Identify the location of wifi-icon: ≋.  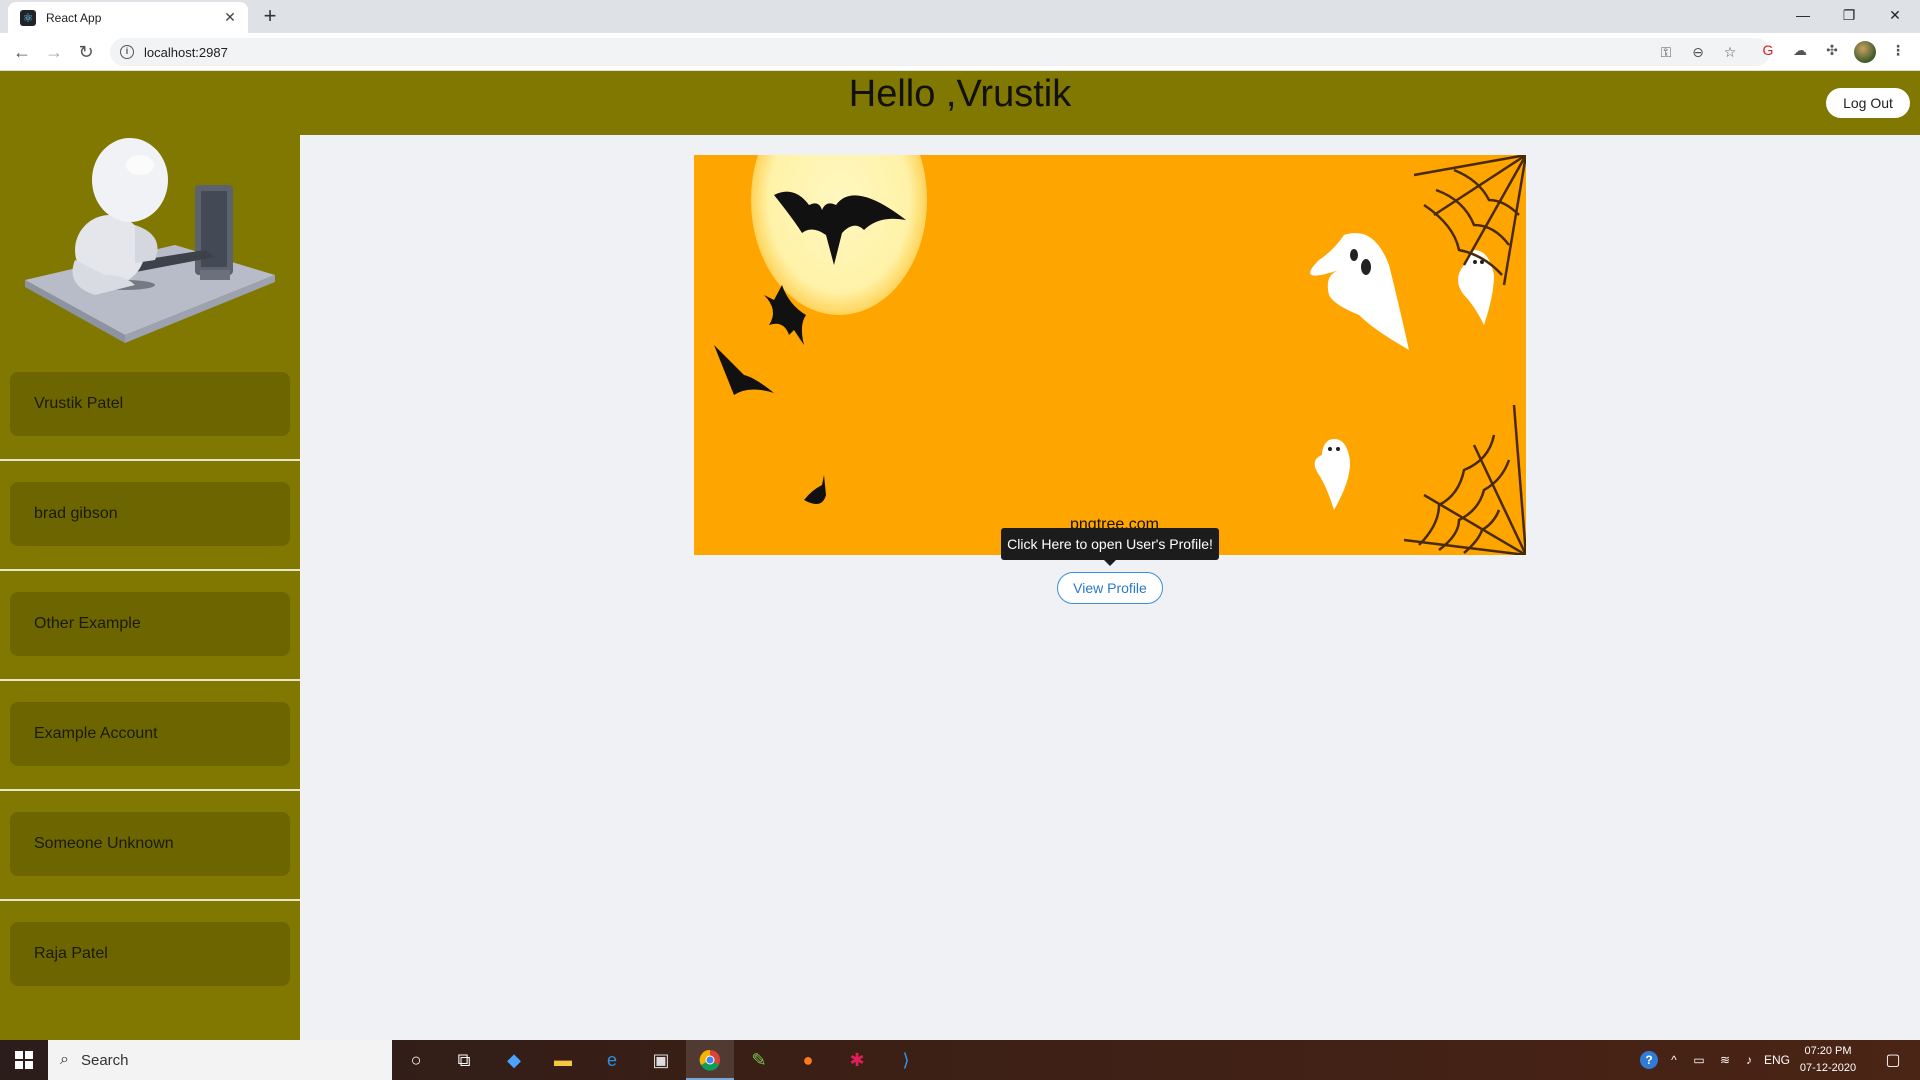
(1725, 1060).